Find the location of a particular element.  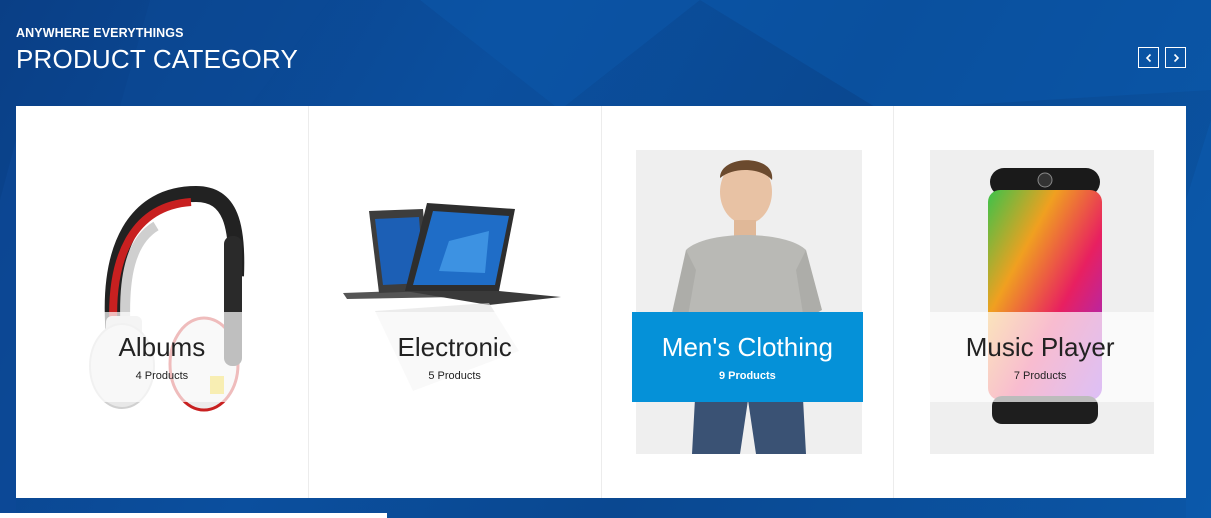

man-in-sweater-image is located at coordinates (748, 302).